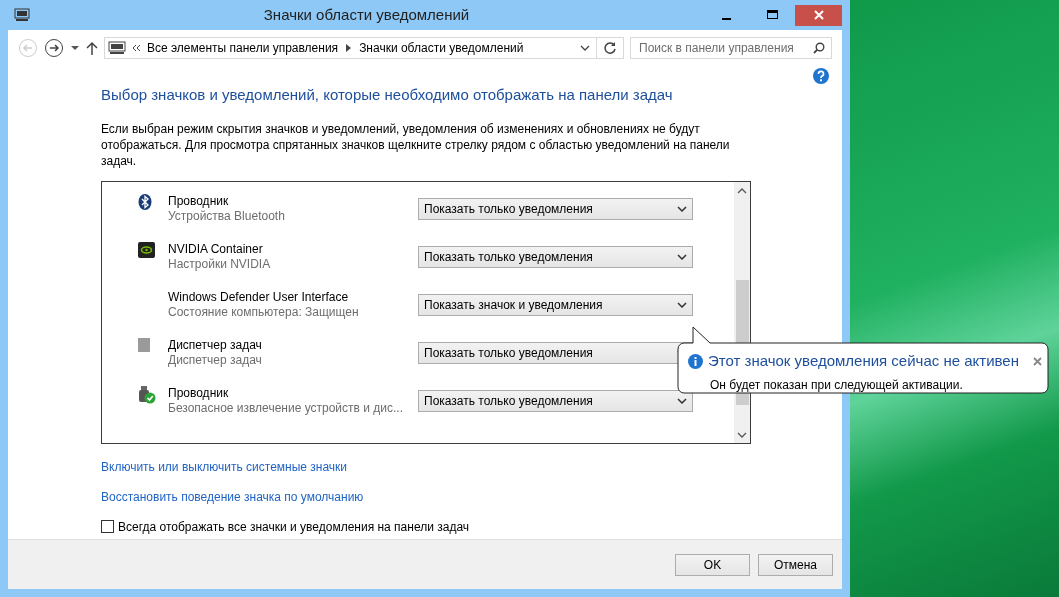  Describe the element at coordinates (772, 15) in the screenshot. I see `maximize-icon` at that location.